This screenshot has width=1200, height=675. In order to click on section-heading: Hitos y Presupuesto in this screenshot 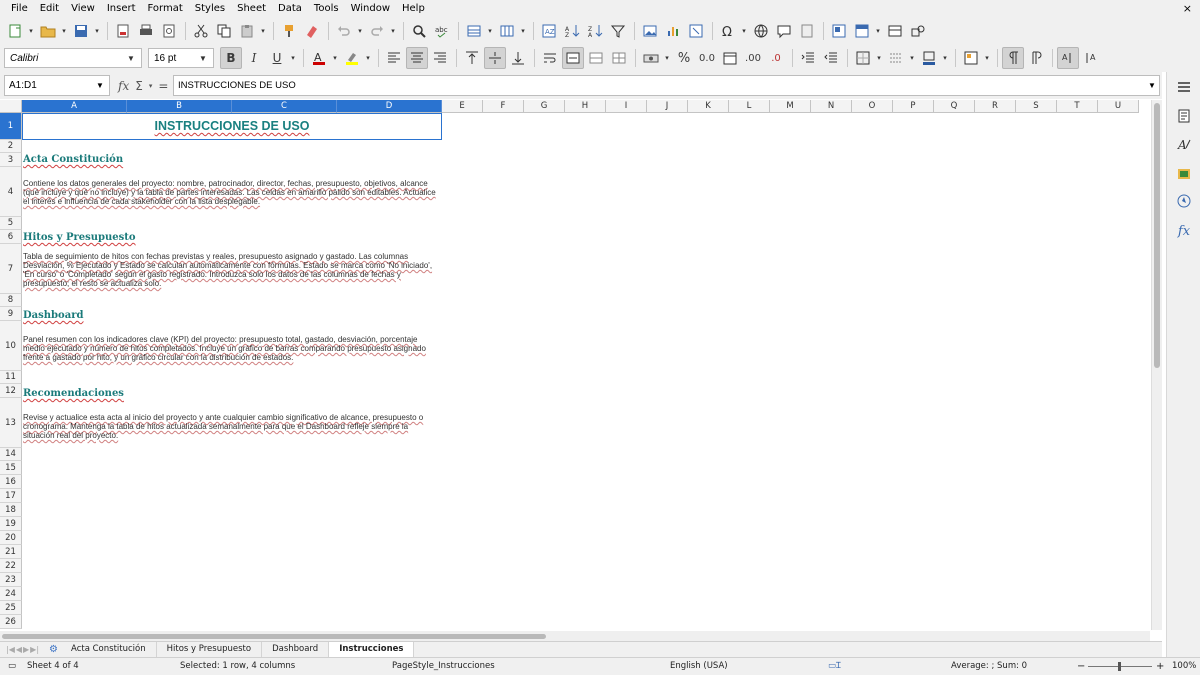, I will do `click(79, 237)`.